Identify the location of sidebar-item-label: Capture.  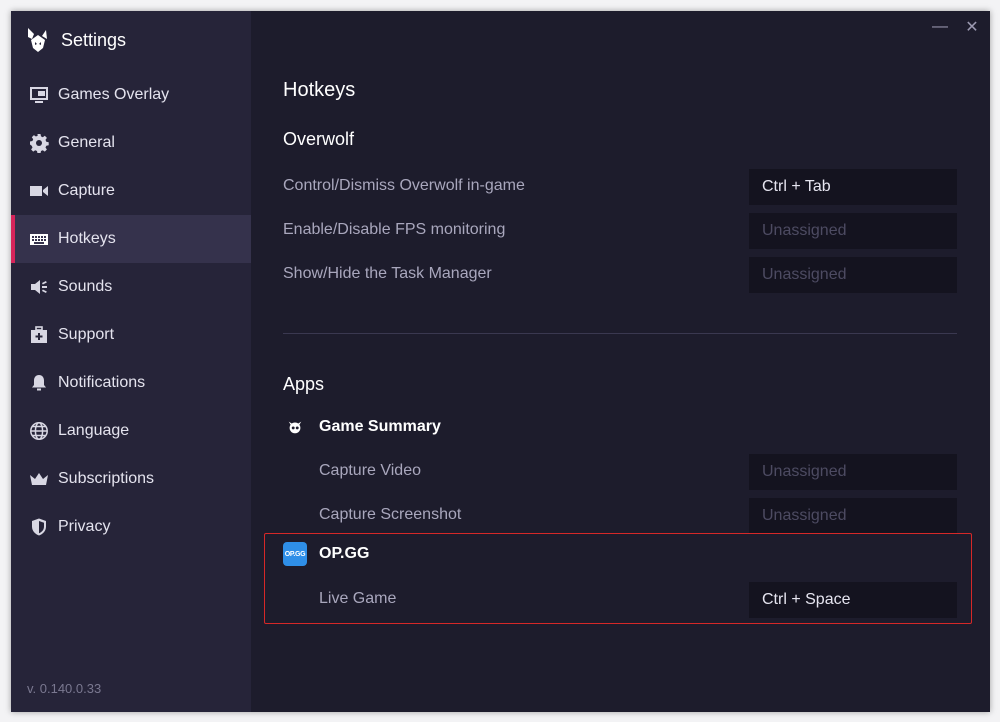
(86, 190).